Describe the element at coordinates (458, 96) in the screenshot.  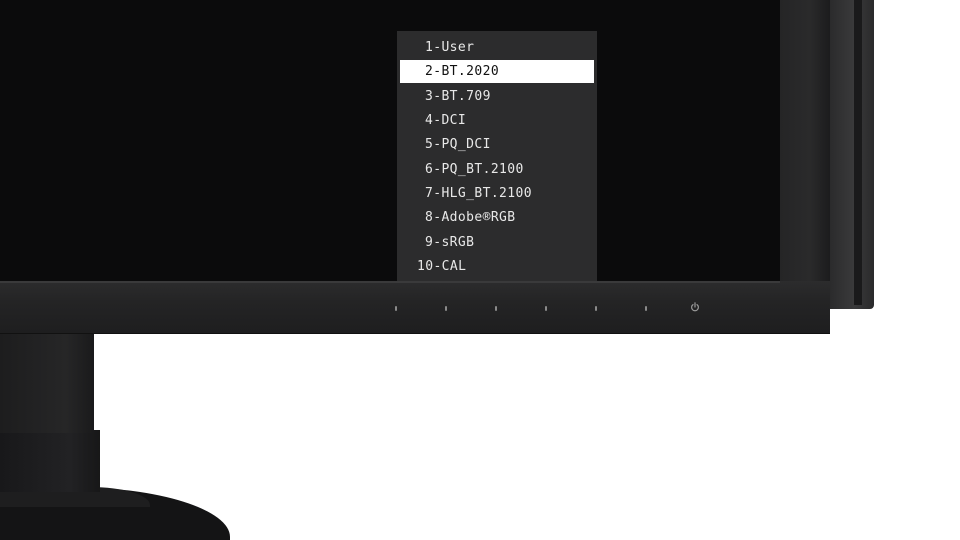
I see `menu-item-label: 3-BT.709` at that location.